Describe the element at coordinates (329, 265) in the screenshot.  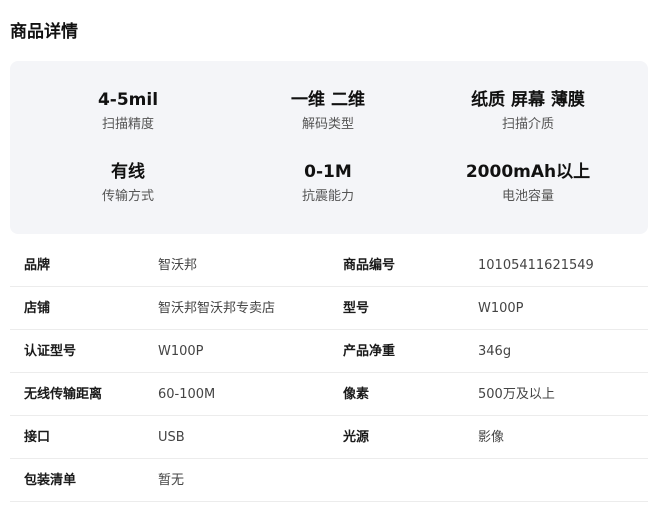
I see `spec-row: 品牌 智沃邦 商品编号 10105411621549` at that location.